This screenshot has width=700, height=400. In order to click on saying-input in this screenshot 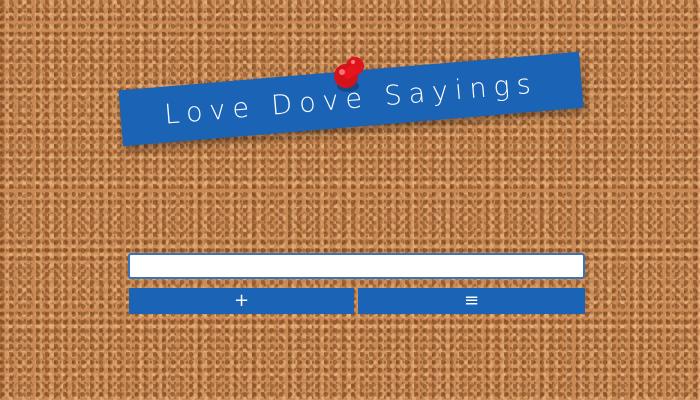, I will do `click(356, 266)`.